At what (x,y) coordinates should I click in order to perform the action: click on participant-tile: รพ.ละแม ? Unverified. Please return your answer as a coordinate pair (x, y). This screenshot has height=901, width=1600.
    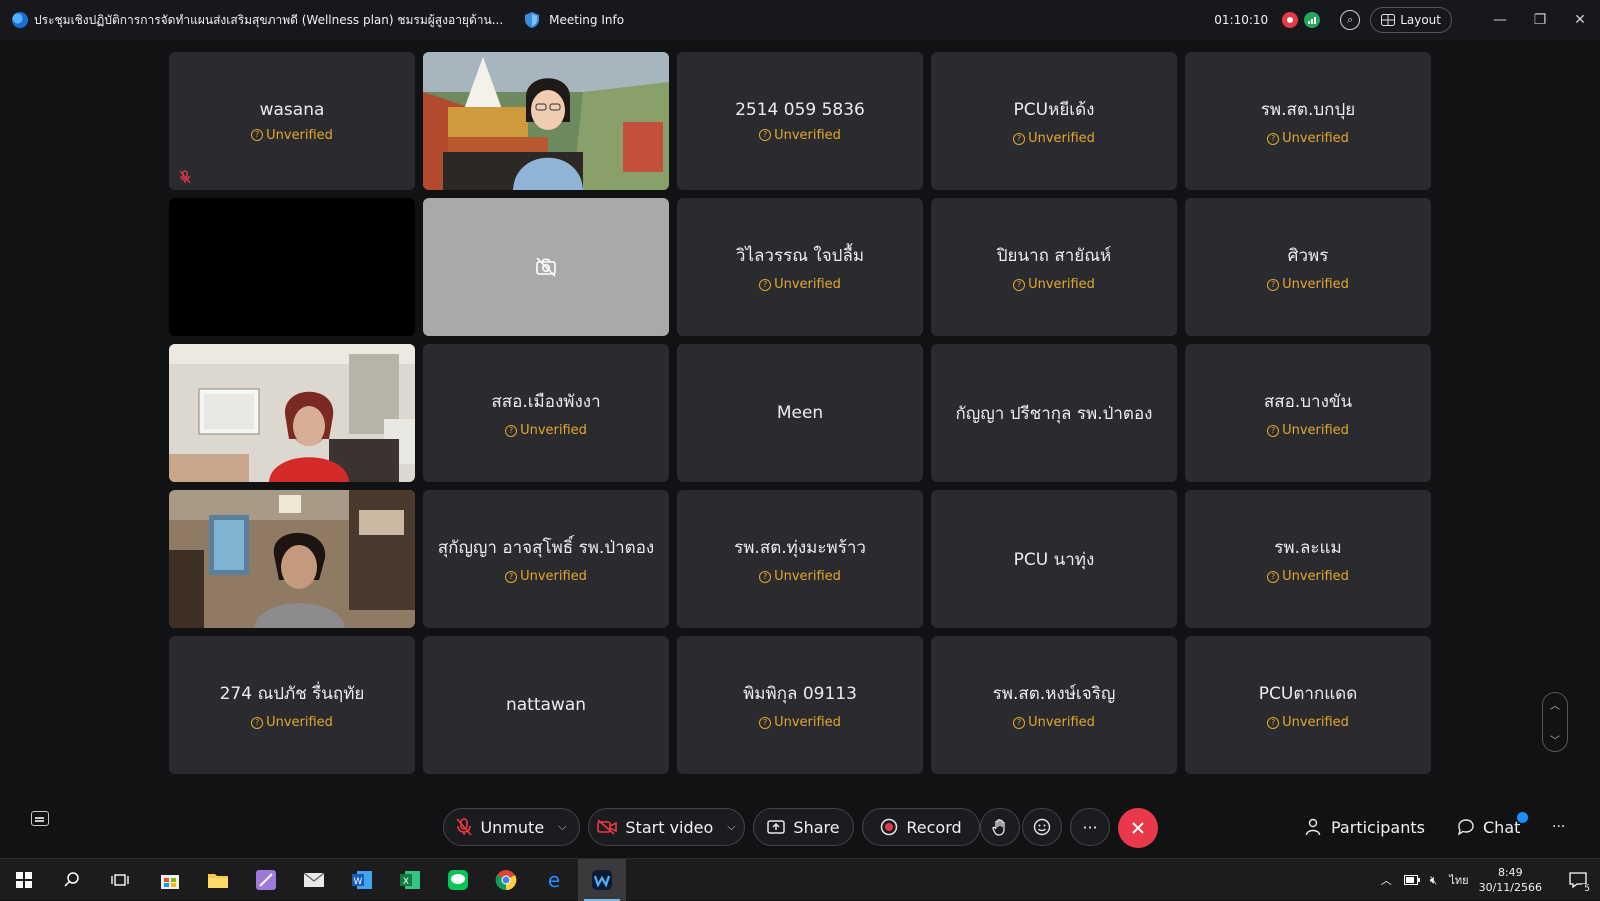
    Looking at the image, I should click on (1308, 559).